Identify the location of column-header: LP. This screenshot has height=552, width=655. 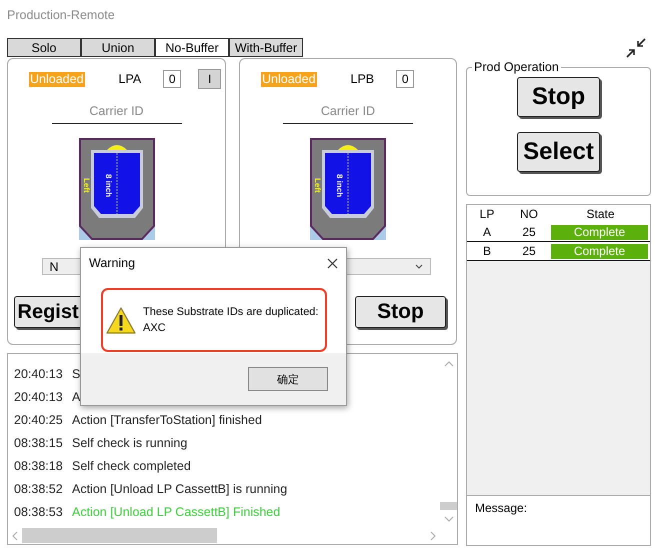
(487, 214).